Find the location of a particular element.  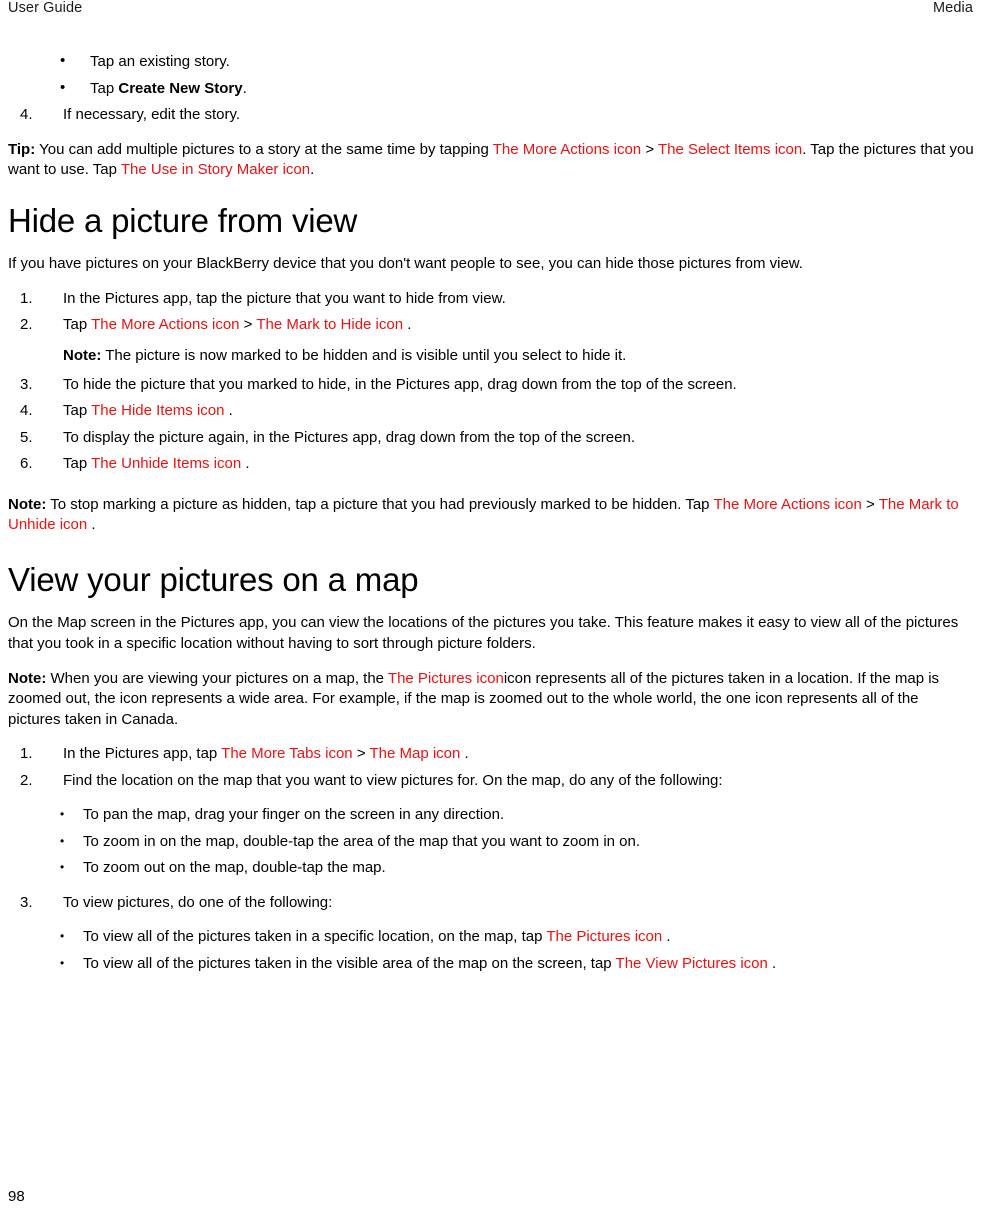

mark-to-hide-icon-reference: The Mark to Hide icon is located at coordinates (330, 325).